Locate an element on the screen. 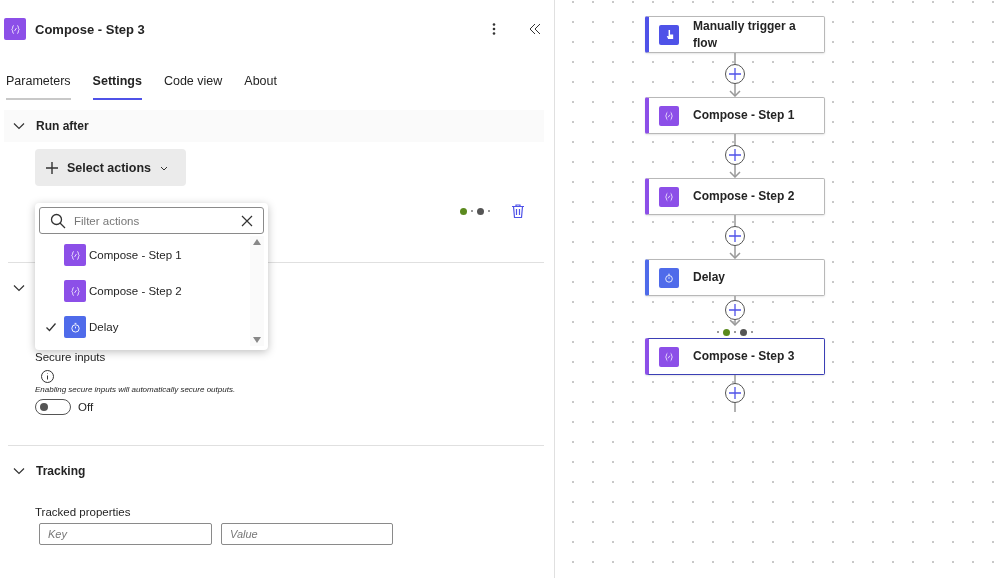 This screenshot has width=1008, height=578. flow-action-card: Compose - Step 3 is located at coordinates (735, 356).